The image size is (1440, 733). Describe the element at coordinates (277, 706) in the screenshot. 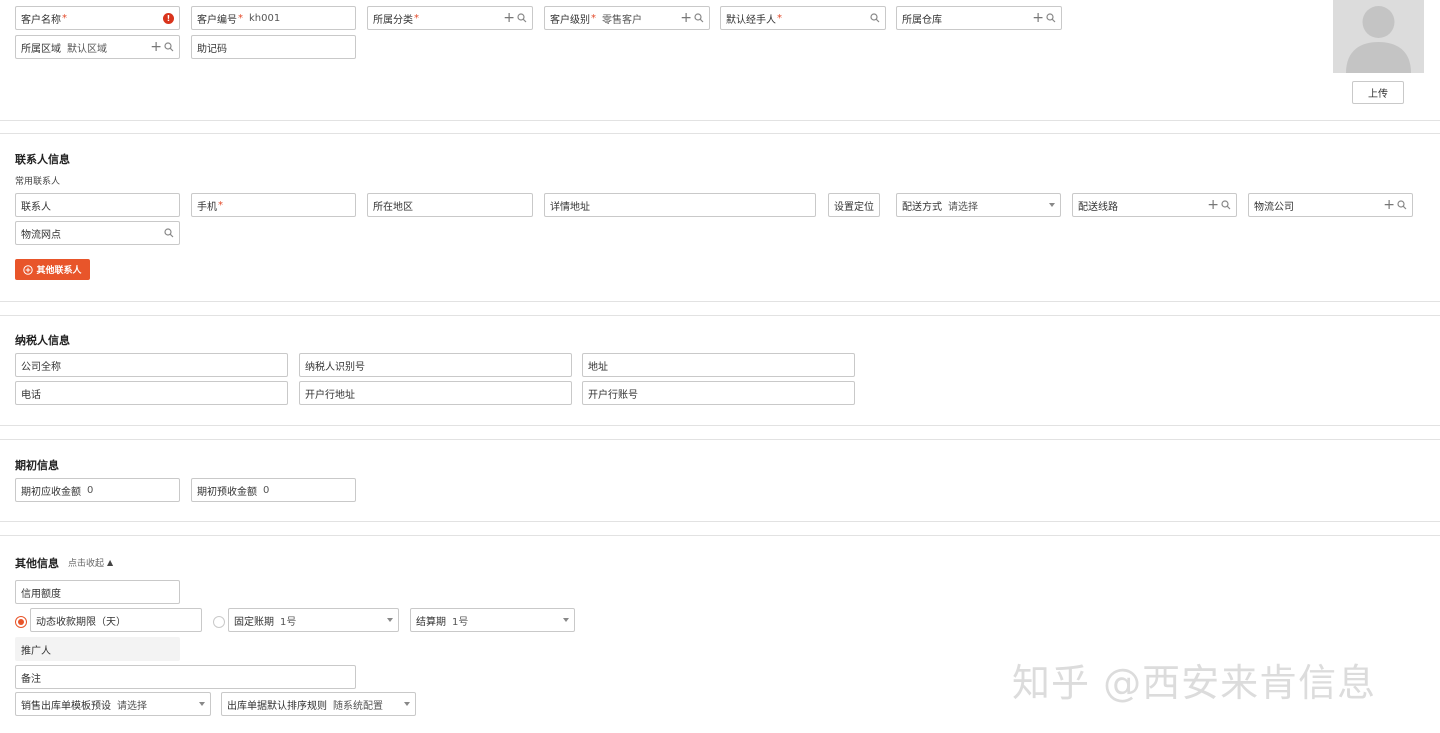

I see `sort-rule-label: 出库单据默认排序规则` at that location.